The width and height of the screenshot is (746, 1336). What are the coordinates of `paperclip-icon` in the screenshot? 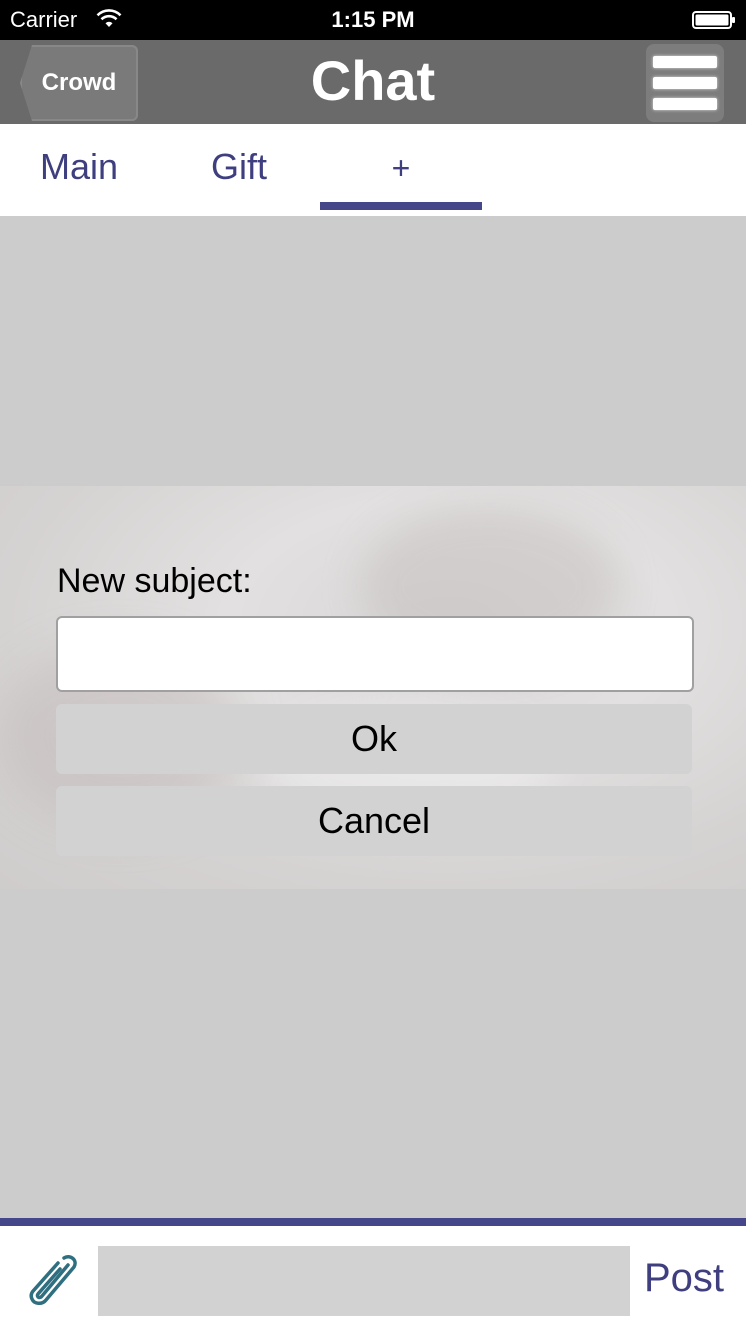 It's located at (53, 1281).